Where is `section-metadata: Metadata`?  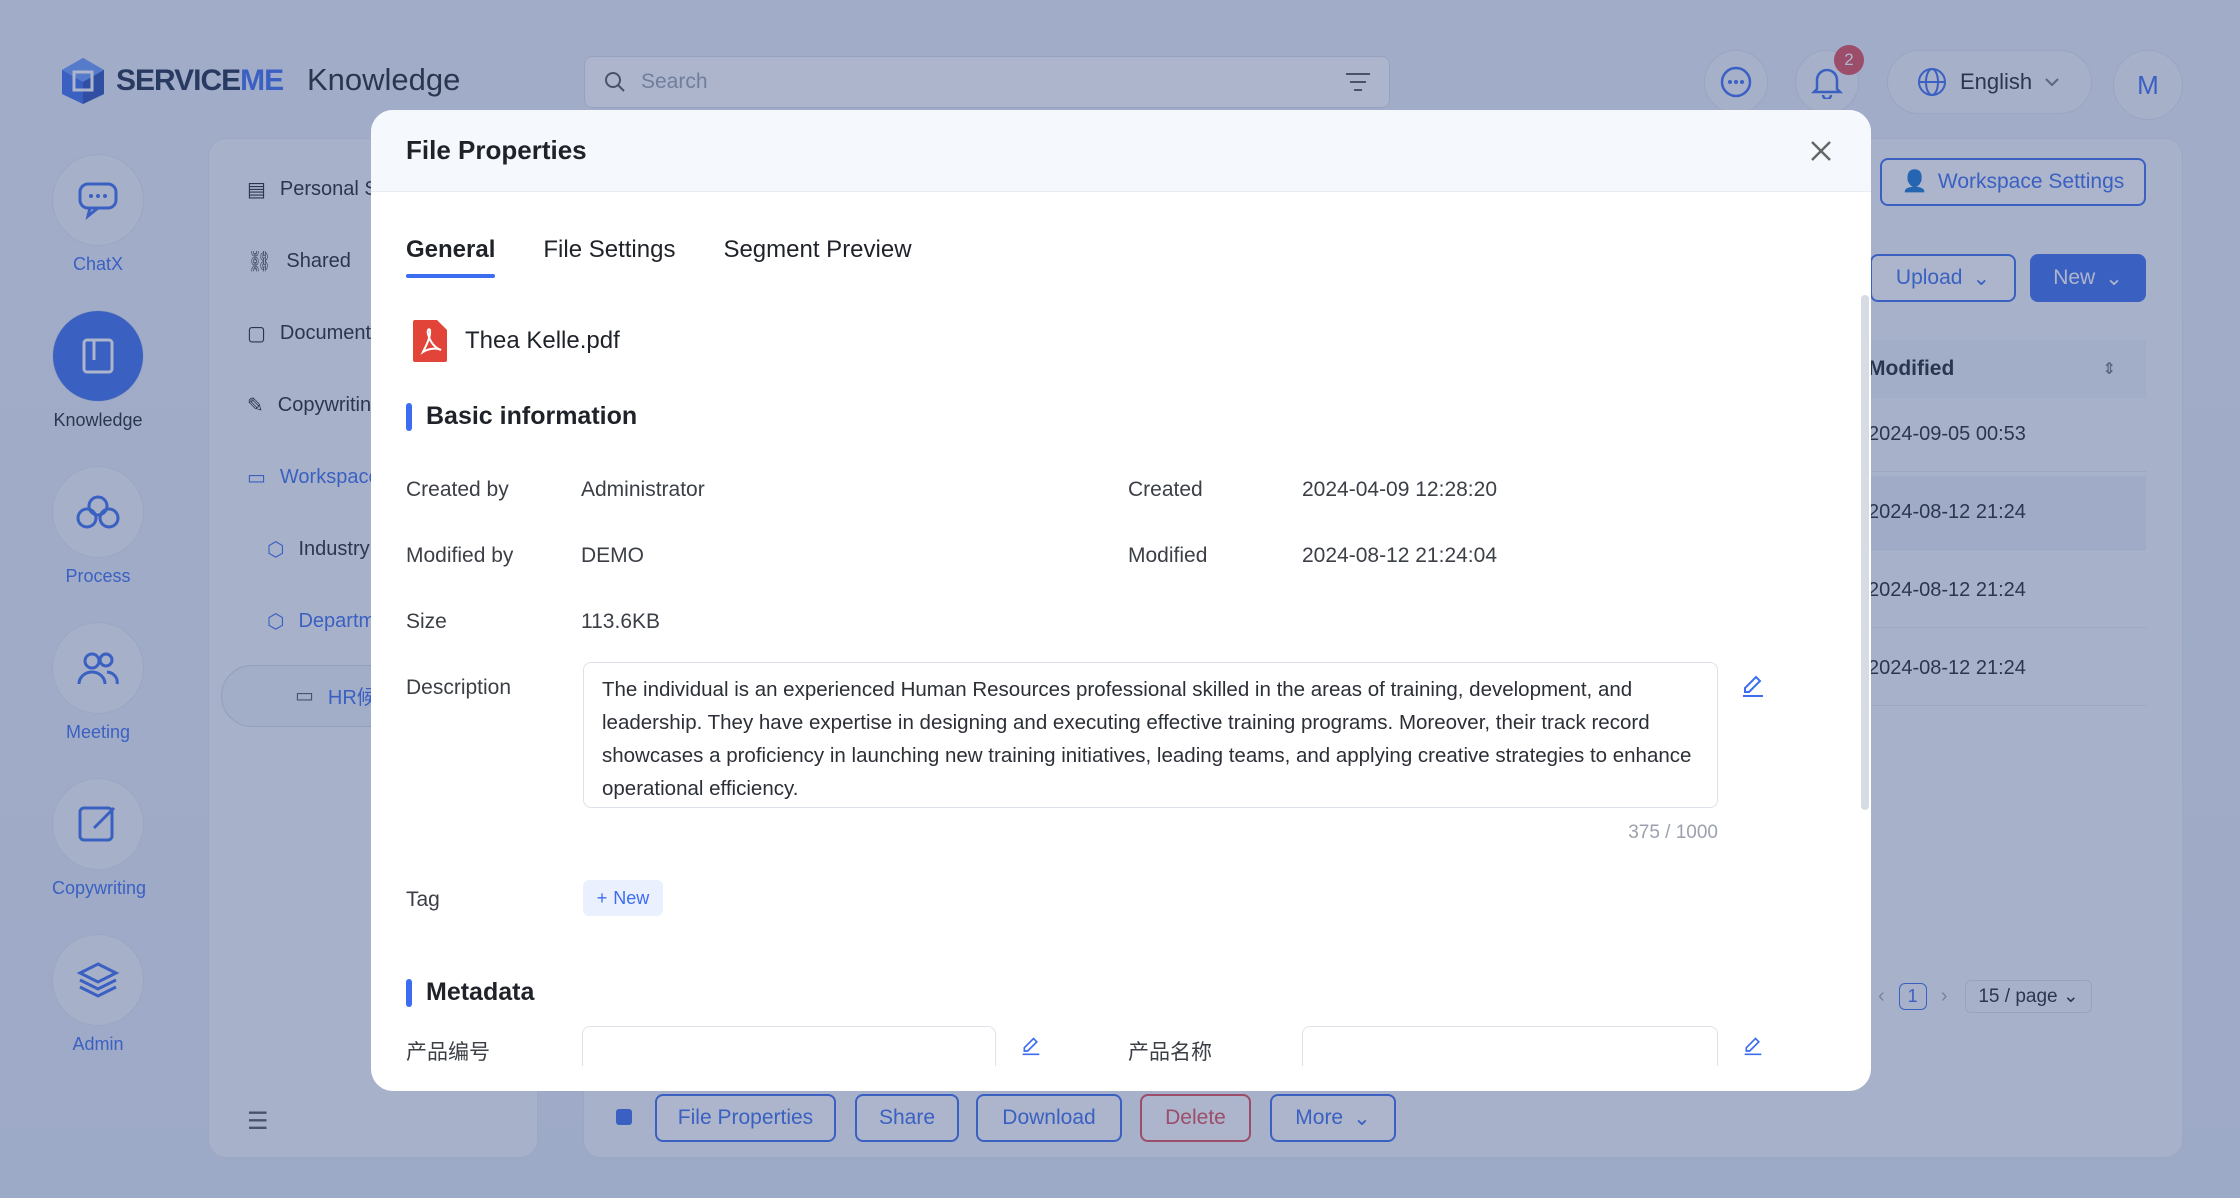
section-metadata: Metadata is located at coordinates (470, 992).